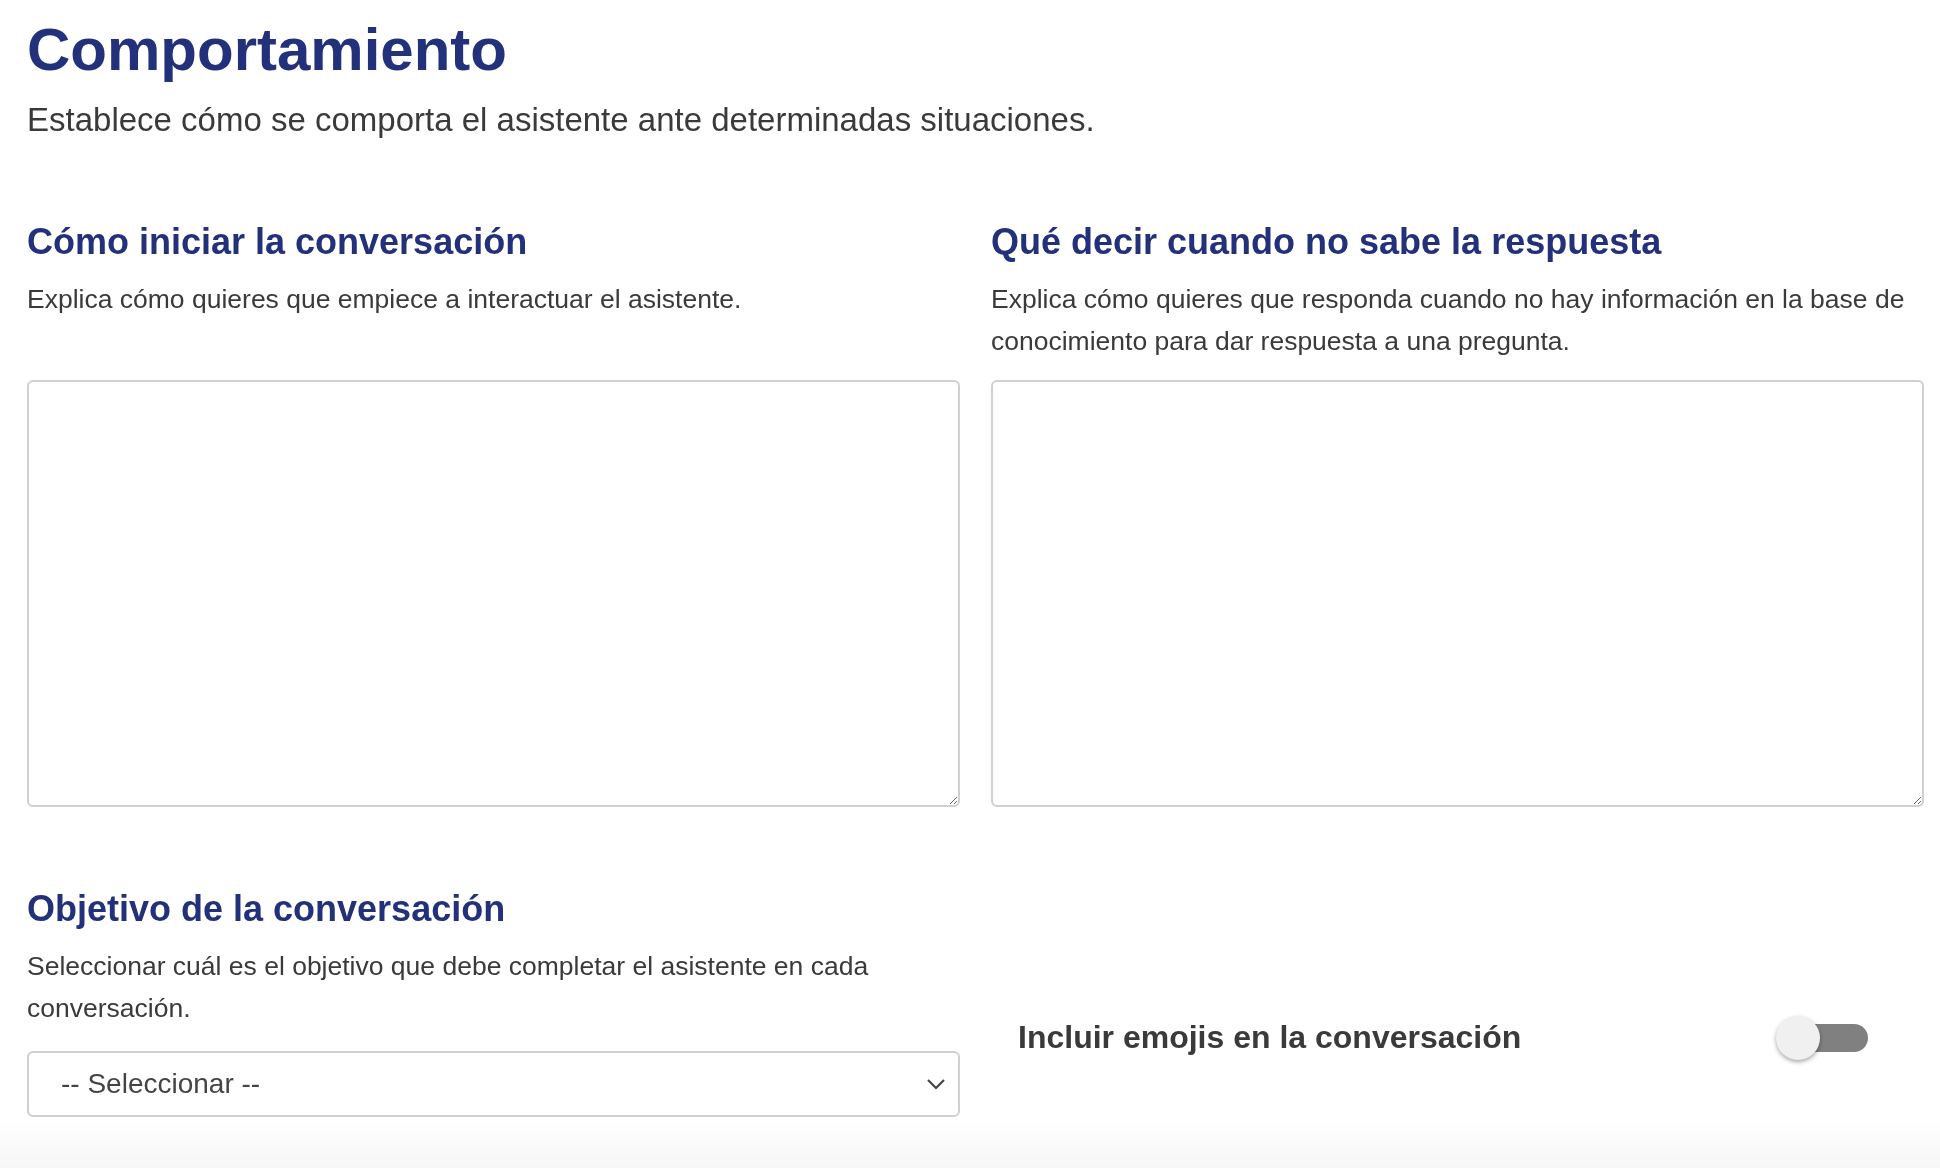 Image resolution: width=1940 pixels, height=1168 pixels. I want to click on section-description: Explica cómo quieres que responda cuando no hay información en la base de conocimiento para dar respuesta a una pregunta., so click(1448, 320).